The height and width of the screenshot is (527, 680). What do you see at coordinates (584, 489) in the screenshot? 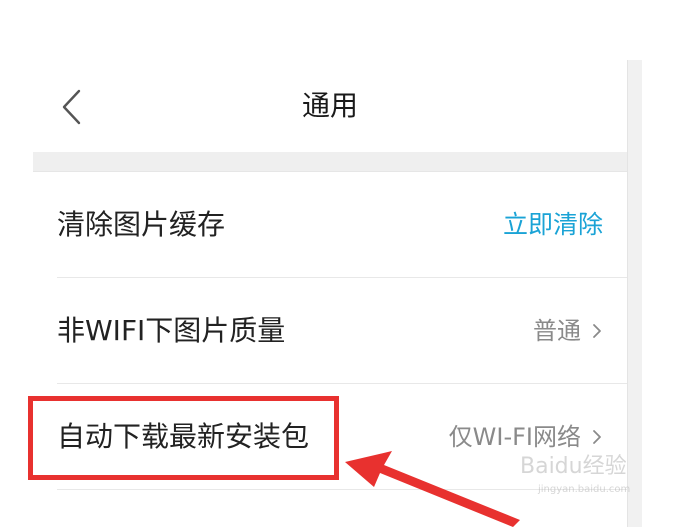
I see `watermark-url: jingyan.baidu.com` at bounding box center [584, 489].